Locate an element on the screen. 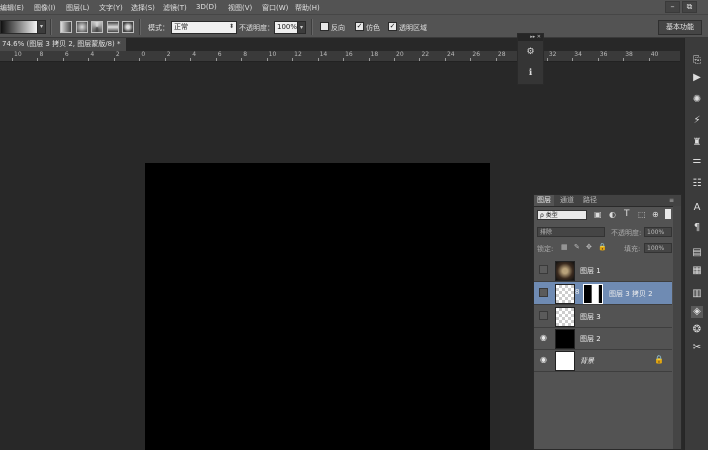 The width and height of the screenshot is (708, 450). properties-icon: ℹ is located at coordinates (530, 73).